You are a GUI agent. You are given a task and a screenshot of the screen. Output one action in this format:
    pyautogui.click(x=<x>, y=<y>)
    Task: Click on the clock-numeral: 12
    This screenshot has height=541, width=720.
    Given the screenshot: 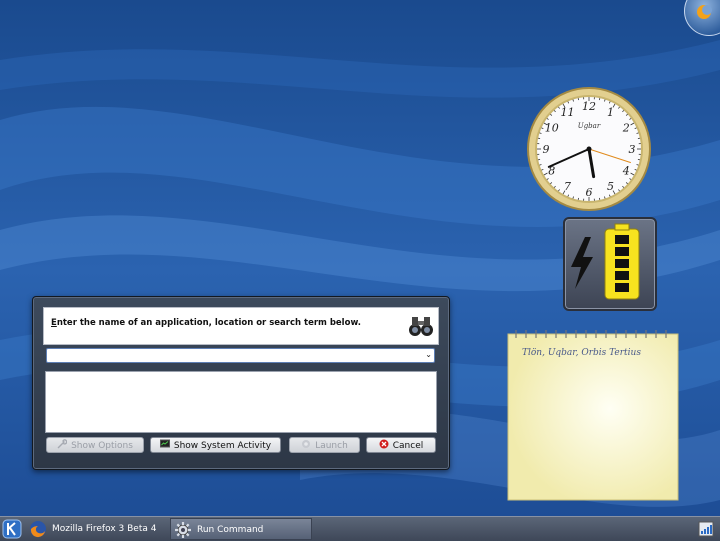 What is the action you would take?
    pyautogui.click(x=589, y=106)
    